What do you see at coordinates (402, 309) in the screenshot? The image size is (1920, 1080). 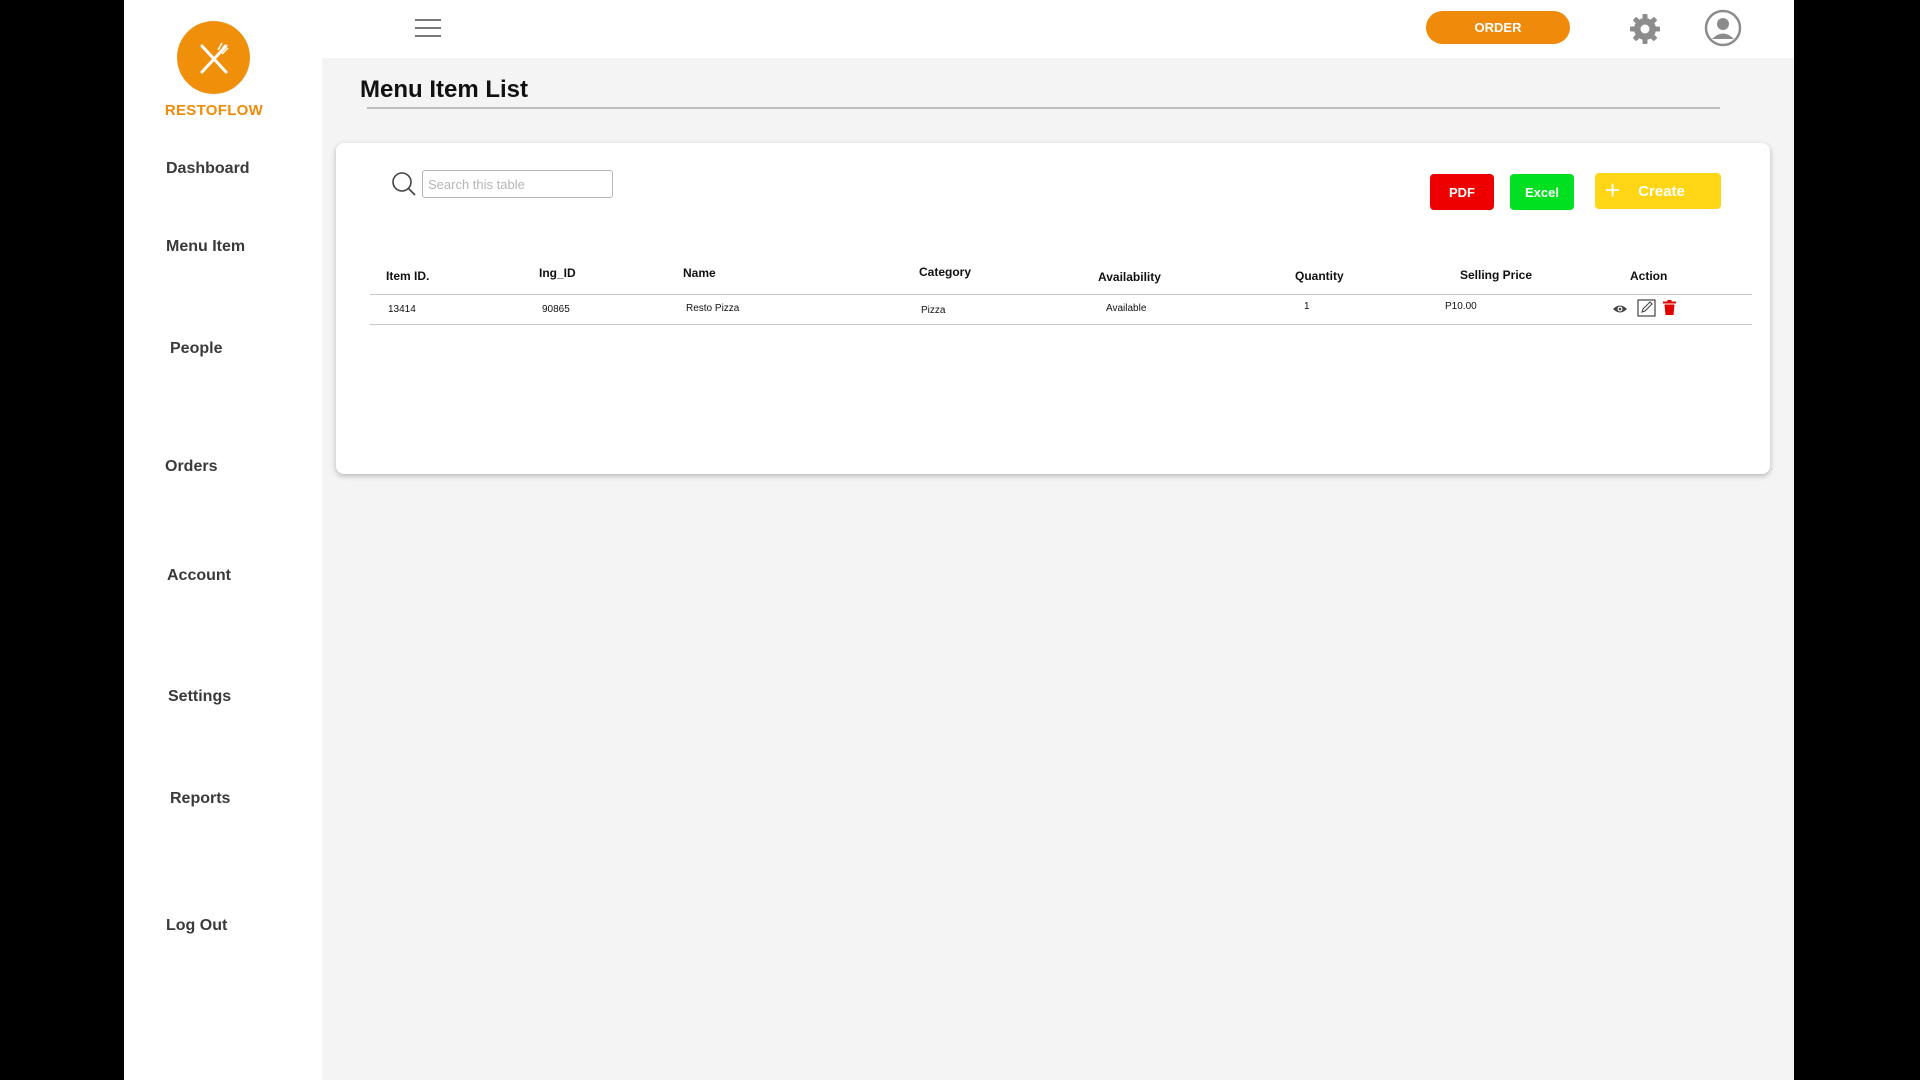 I see `cell-item-id: 13414` at bounding box center [402, 309].